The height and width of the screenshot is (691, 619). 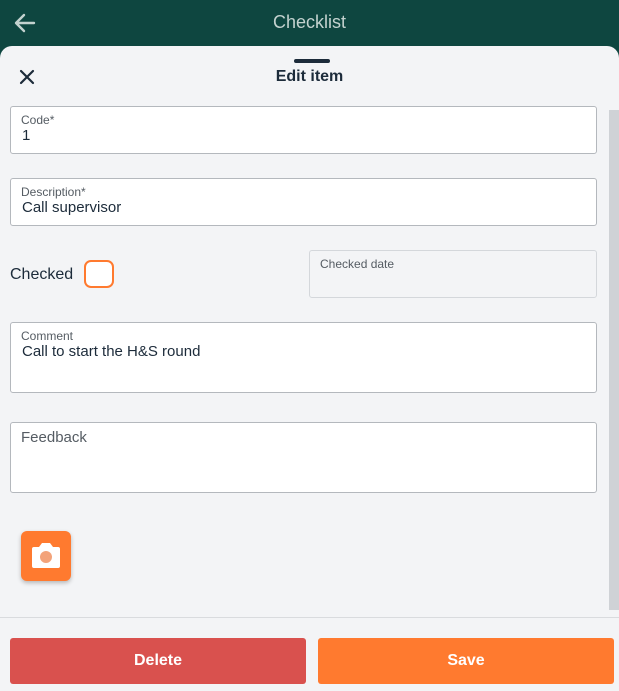 What do you see at coordinates (303, 130) in the screenshot?
I see `code-field: Code* 1` at bounding box center [303, 130].